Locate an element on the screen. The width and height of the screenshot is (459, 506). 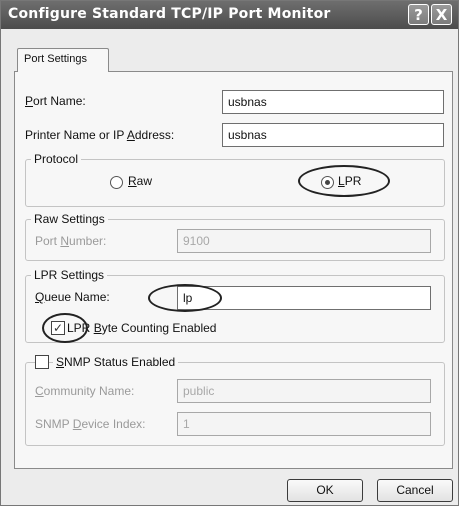
tab-port-settings: Port Settings is located at coordinates (63, 60).